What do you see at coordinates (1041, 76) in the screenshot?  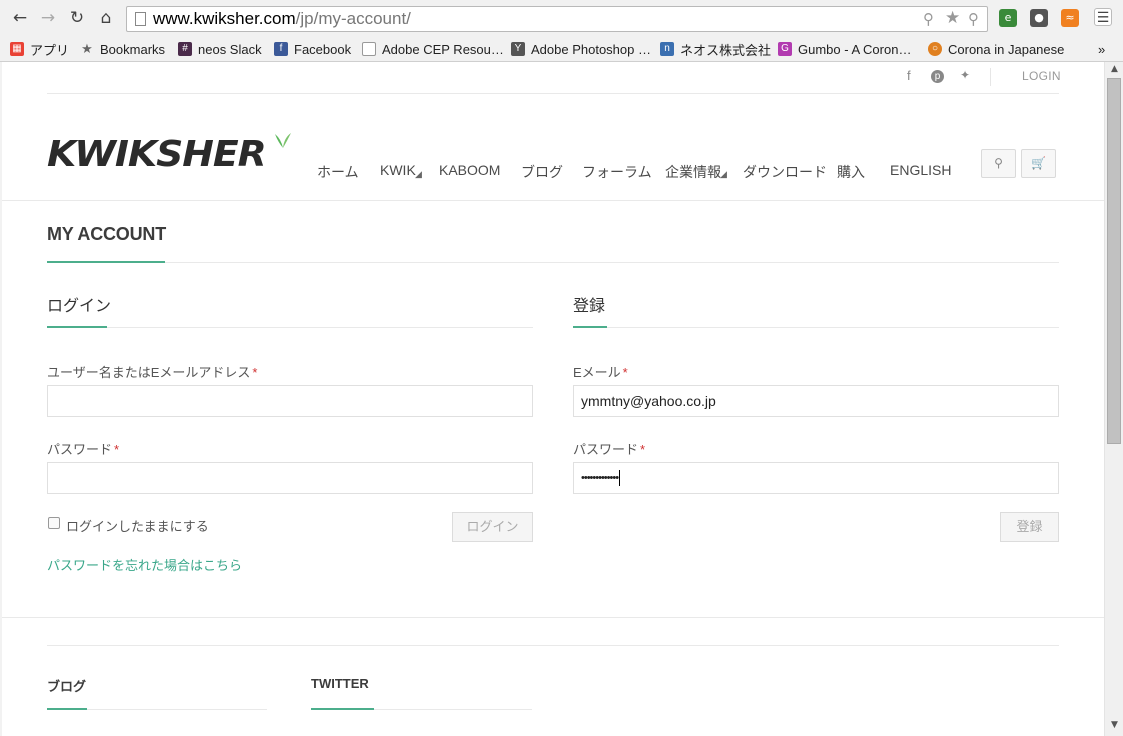 I see `login-link: LOGIN` at bounding box center [1041, 76].